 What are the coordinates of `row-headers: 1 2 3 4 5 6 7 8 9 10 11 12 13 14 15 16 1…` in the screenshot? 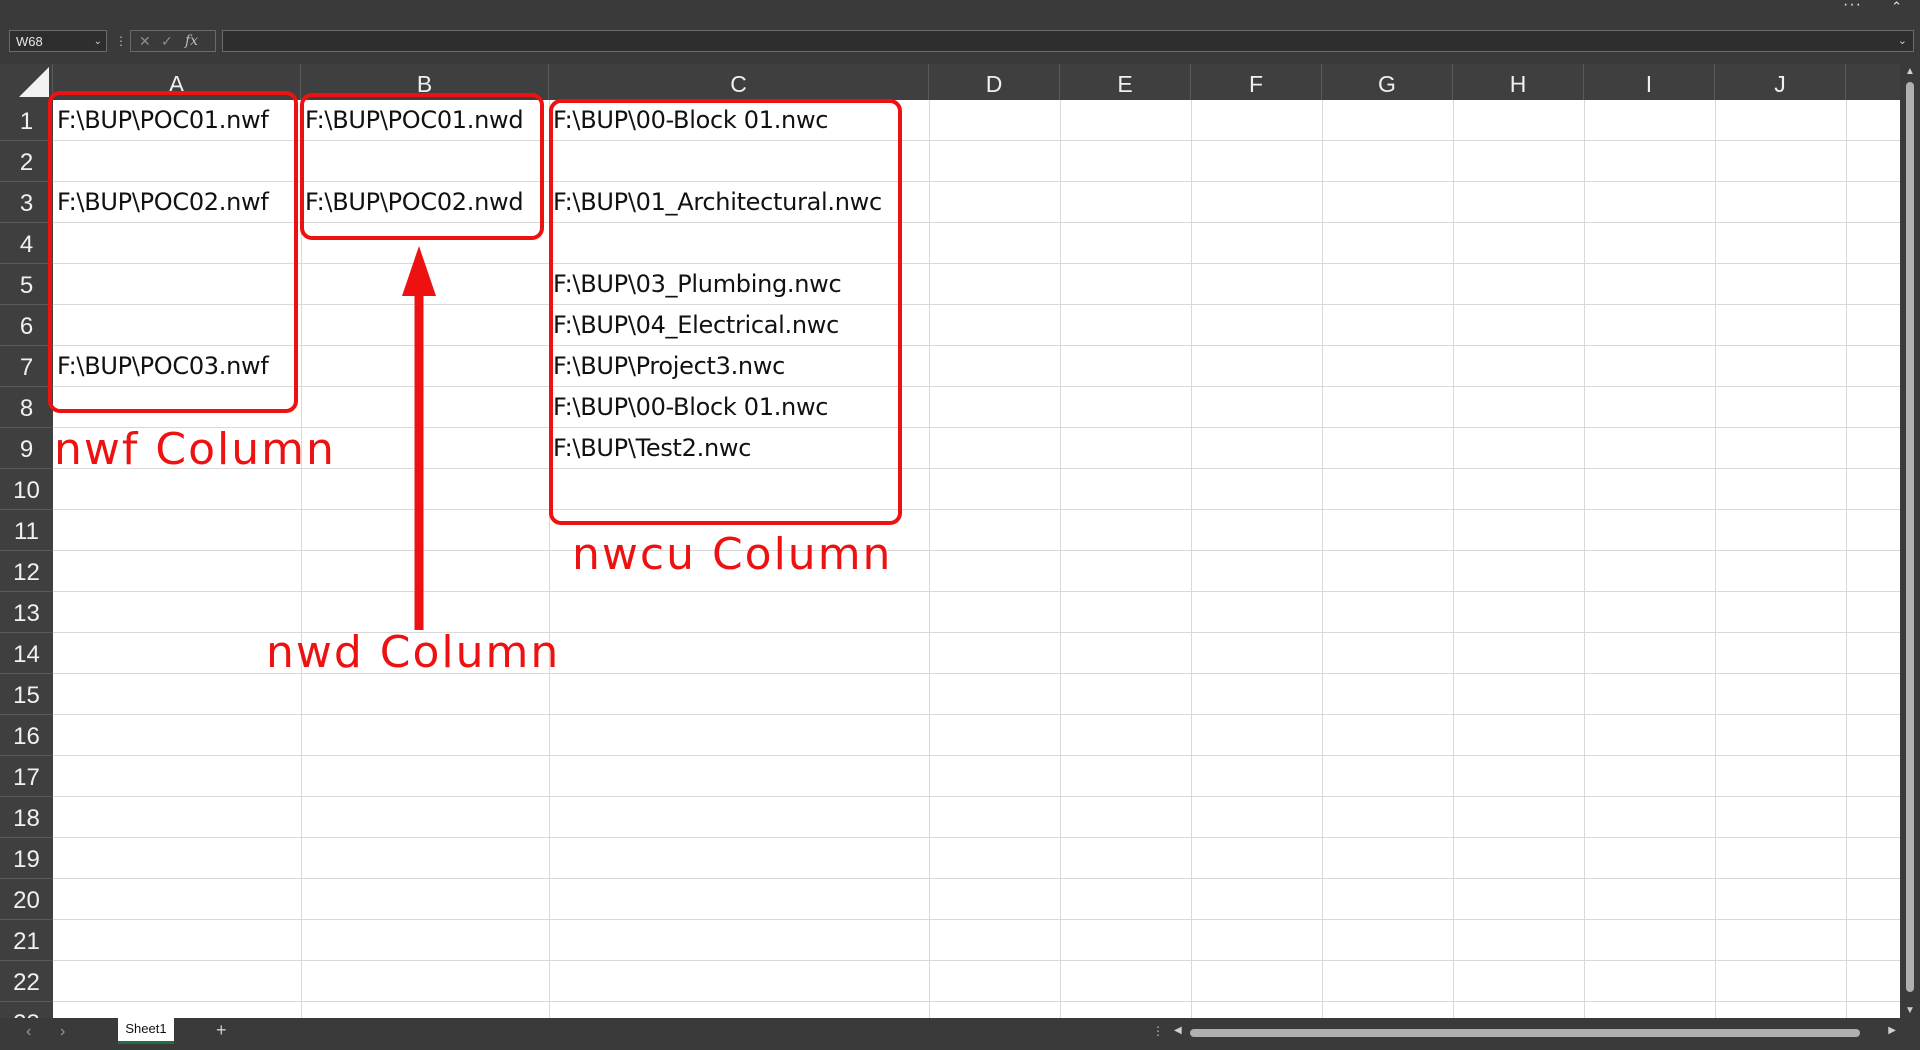 It's located at (26, 559).